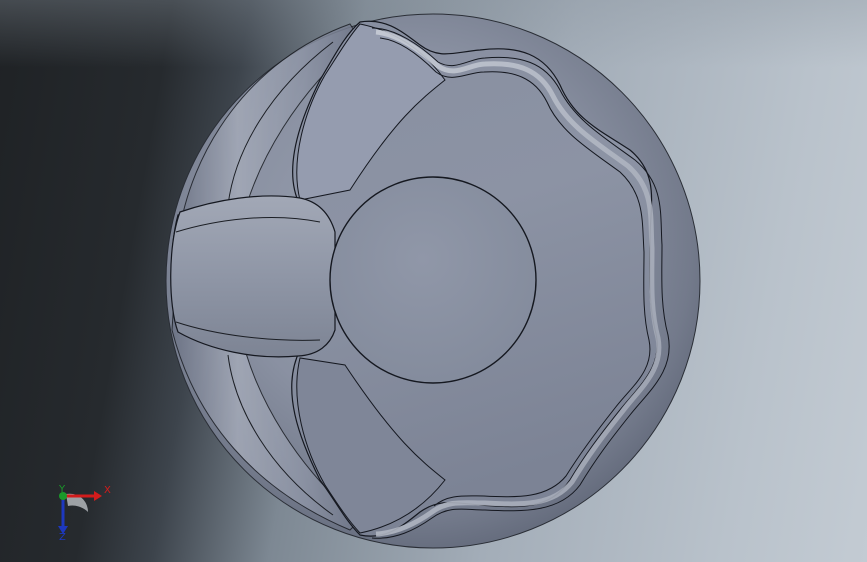 Image resolution: width=867 pixels, height=562 pixels. Describe the element at coordinates (98, 496) in the screenshot. I see `x-axis-arrow` at that location.